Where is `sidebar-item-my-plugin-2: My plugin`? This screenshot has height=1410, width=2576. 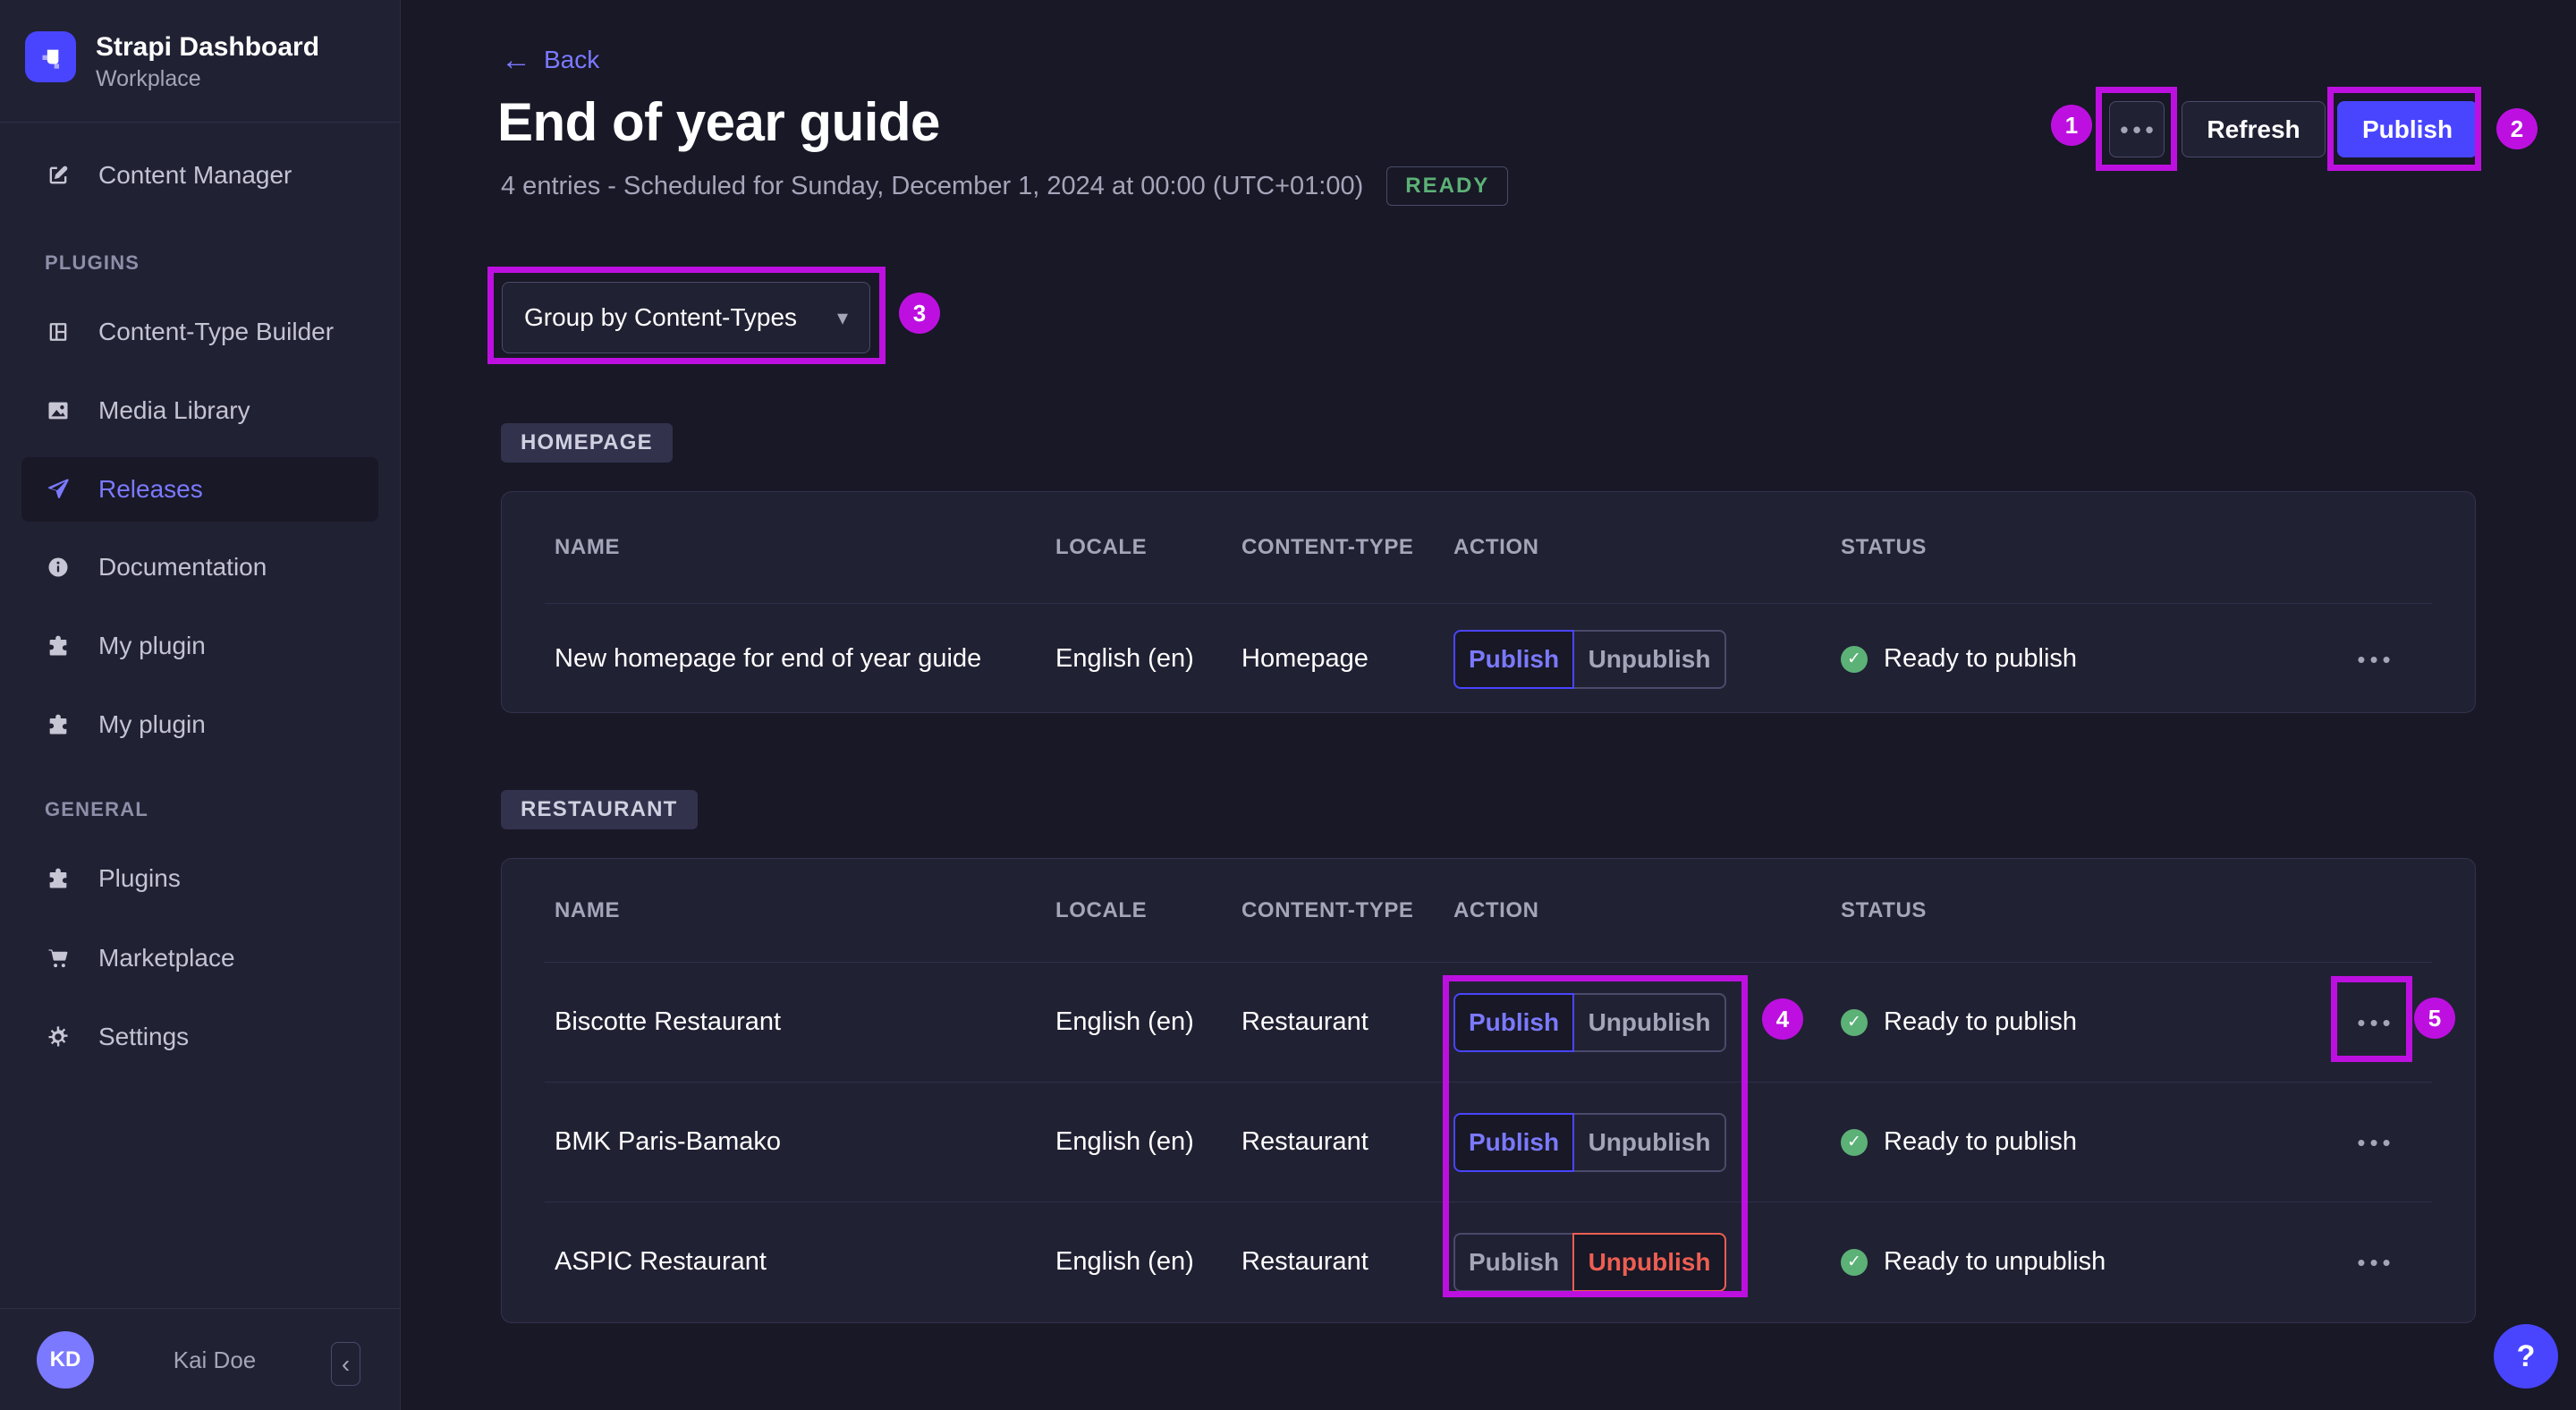
sidebar-item-my-plugin-2: My plugin is located at coordinates (199, 725).